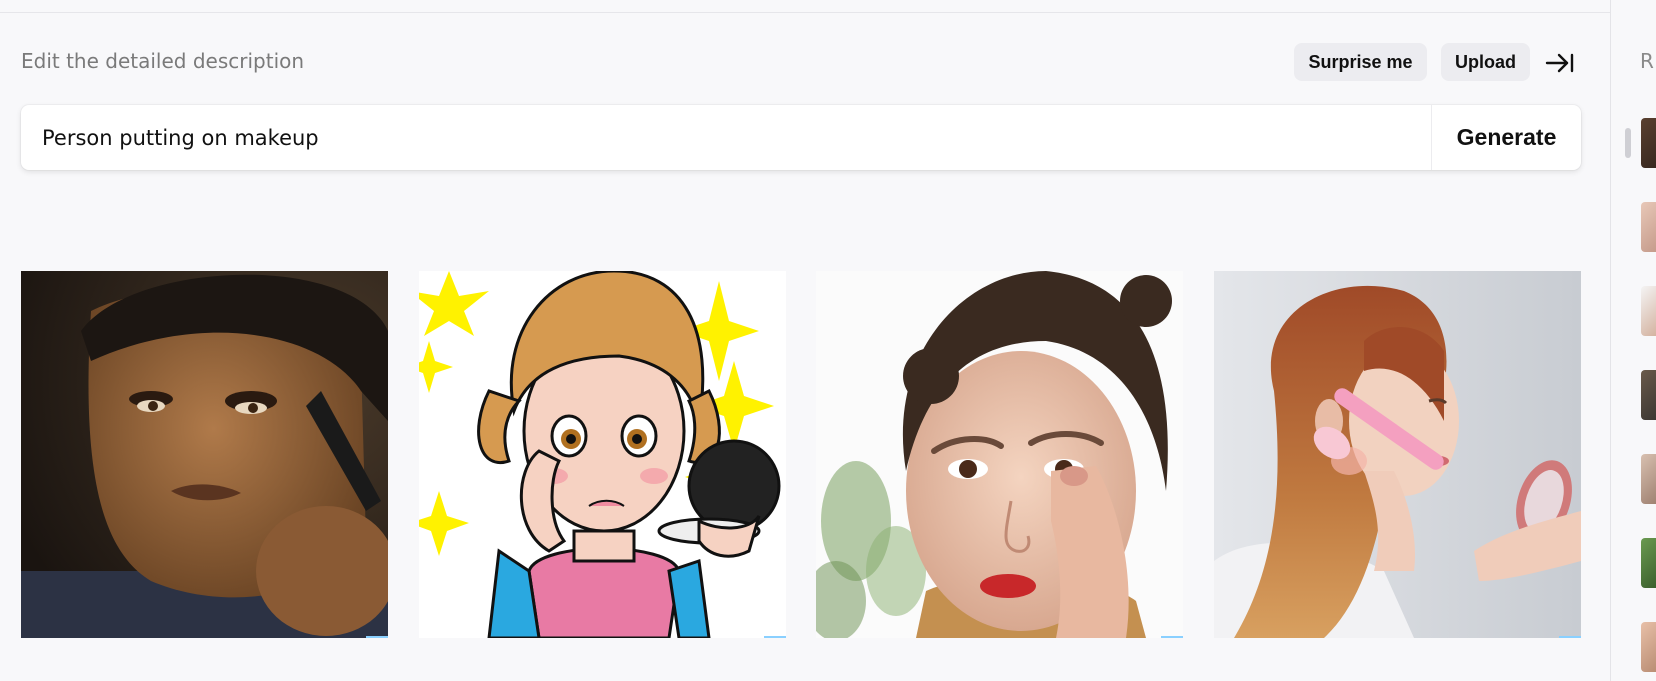  I want to click on surprise-me-button: Surprise me, so click(1360, 62).